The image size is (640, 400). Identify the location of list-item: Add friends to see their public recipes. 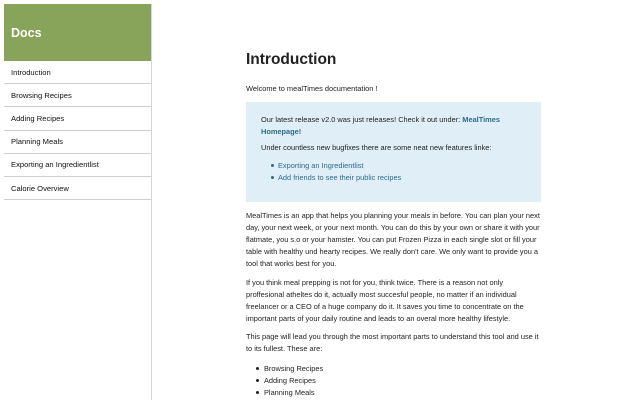
(399, 178).